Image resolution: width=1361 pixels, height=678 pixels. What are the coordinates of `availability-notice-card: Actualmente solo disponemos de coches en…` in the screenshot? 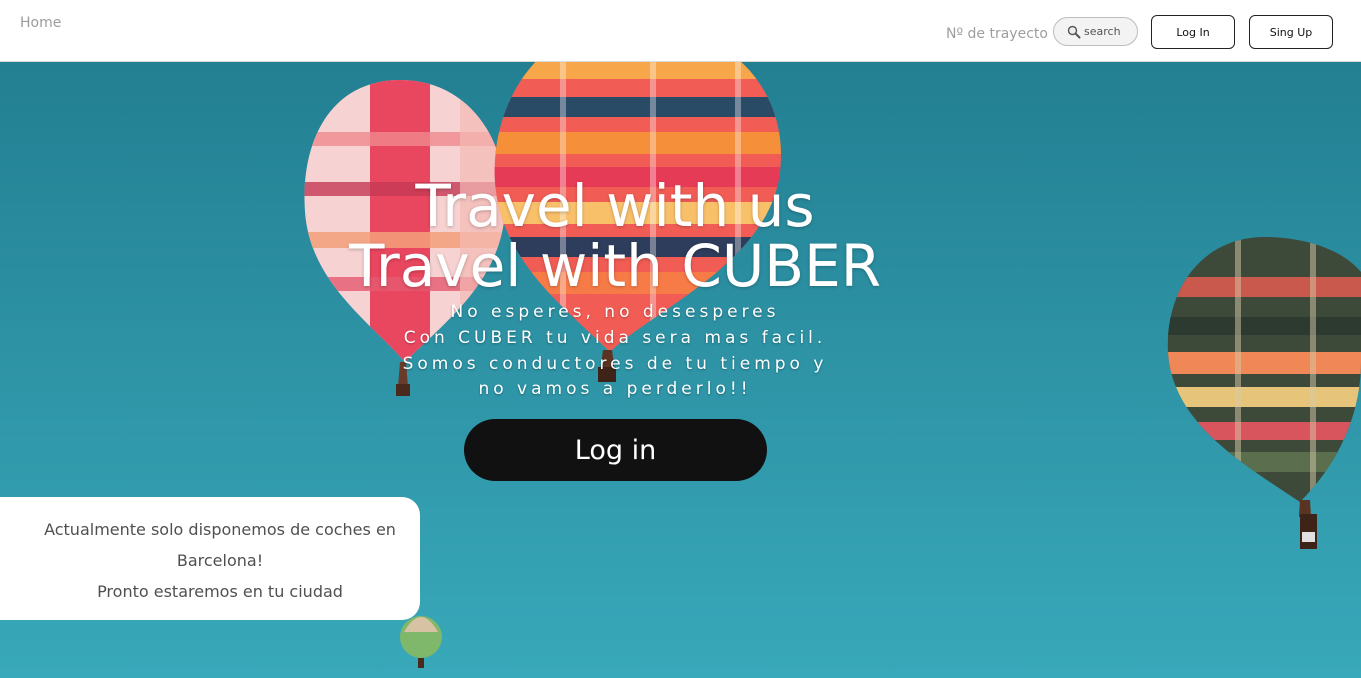 It's located at (210, 558).